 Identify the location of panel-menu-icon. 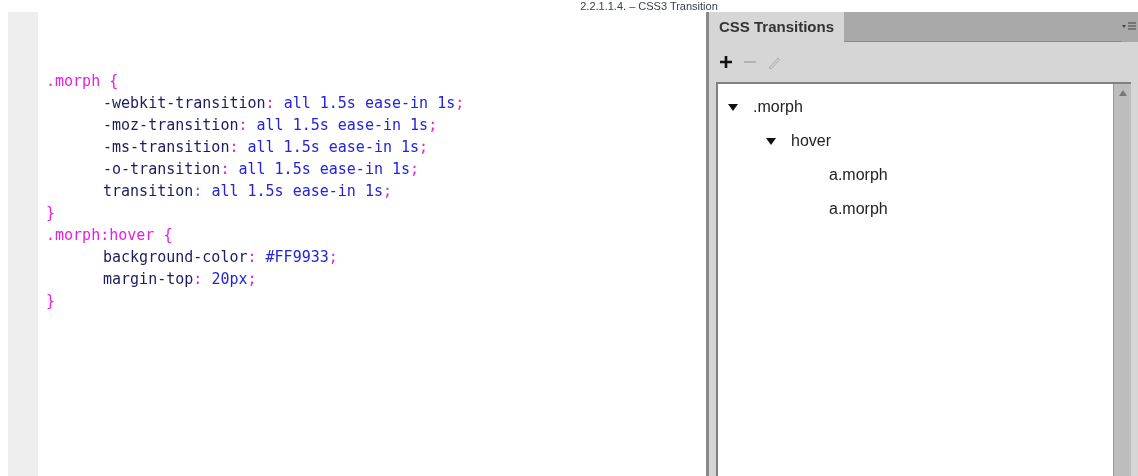
(1129, 27).